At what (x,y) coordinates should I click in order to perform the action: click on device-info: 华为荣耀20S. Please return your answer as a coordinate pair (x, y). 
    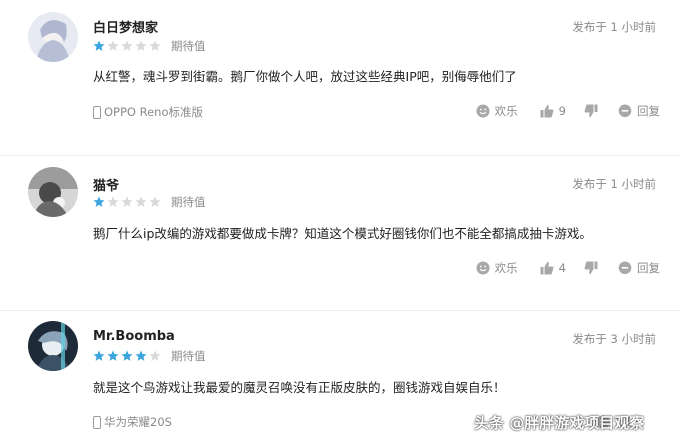
    Looking at the image, I should click on (132, 422).